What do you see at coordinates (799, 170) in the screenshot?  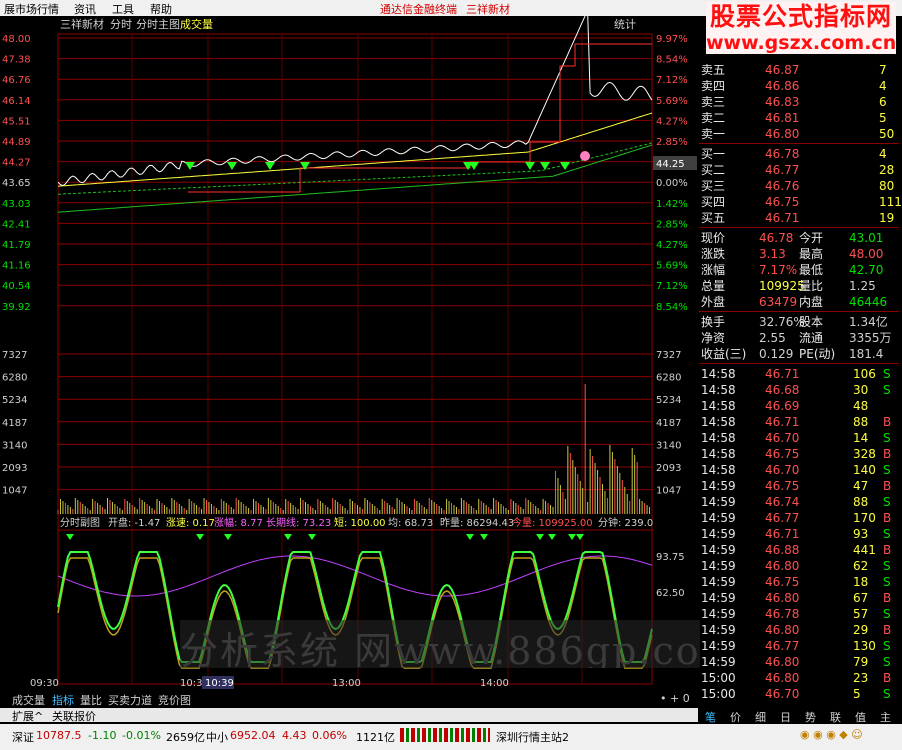 I see `bid-row: 买二 46.77 28` at bounding box center [799, 170].